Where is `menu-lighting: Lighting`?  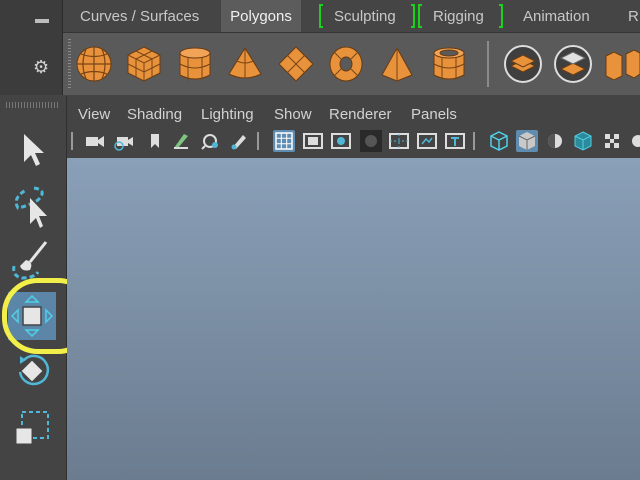 menu-lighting: Lighting is located at coordinates (227, 114).